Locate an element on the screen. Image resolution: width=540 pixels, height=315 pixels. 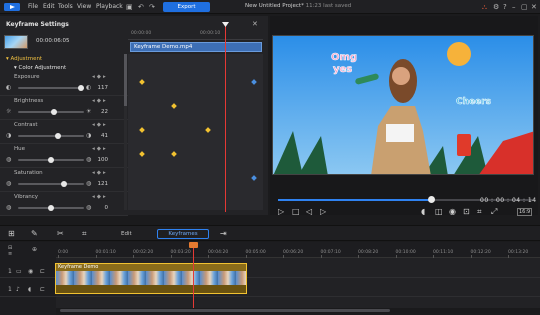
property-label: Hue is located at coordinates (20, 149).